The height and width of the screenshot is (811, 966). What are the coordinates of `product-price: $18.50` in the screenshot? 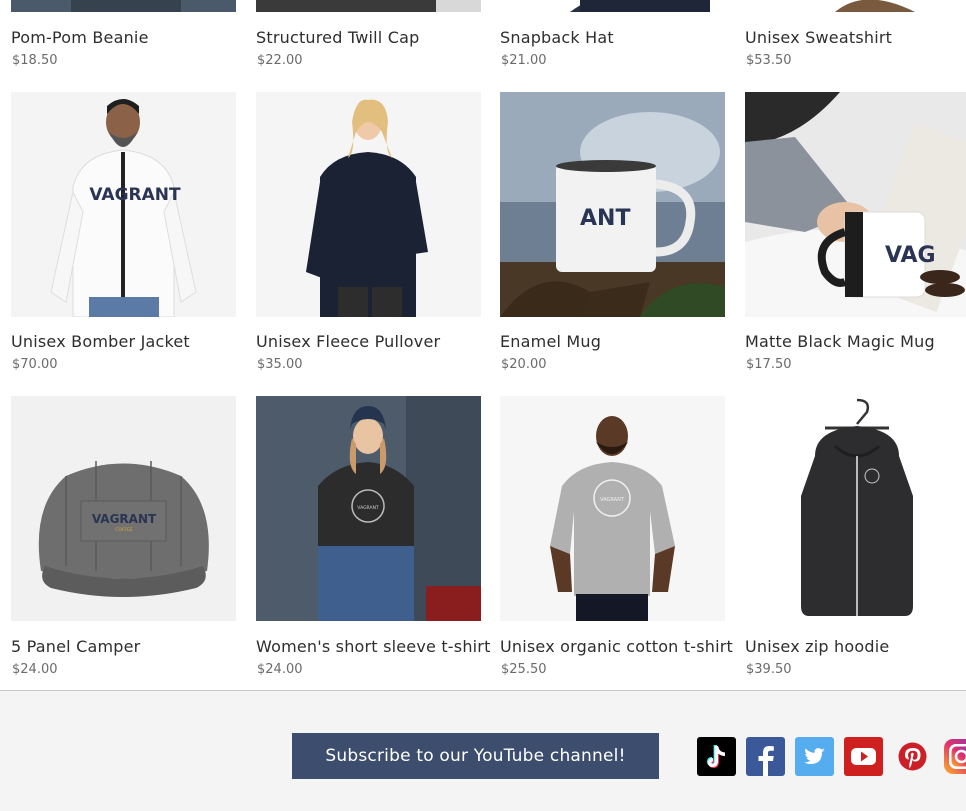 It's located at (35, 60).